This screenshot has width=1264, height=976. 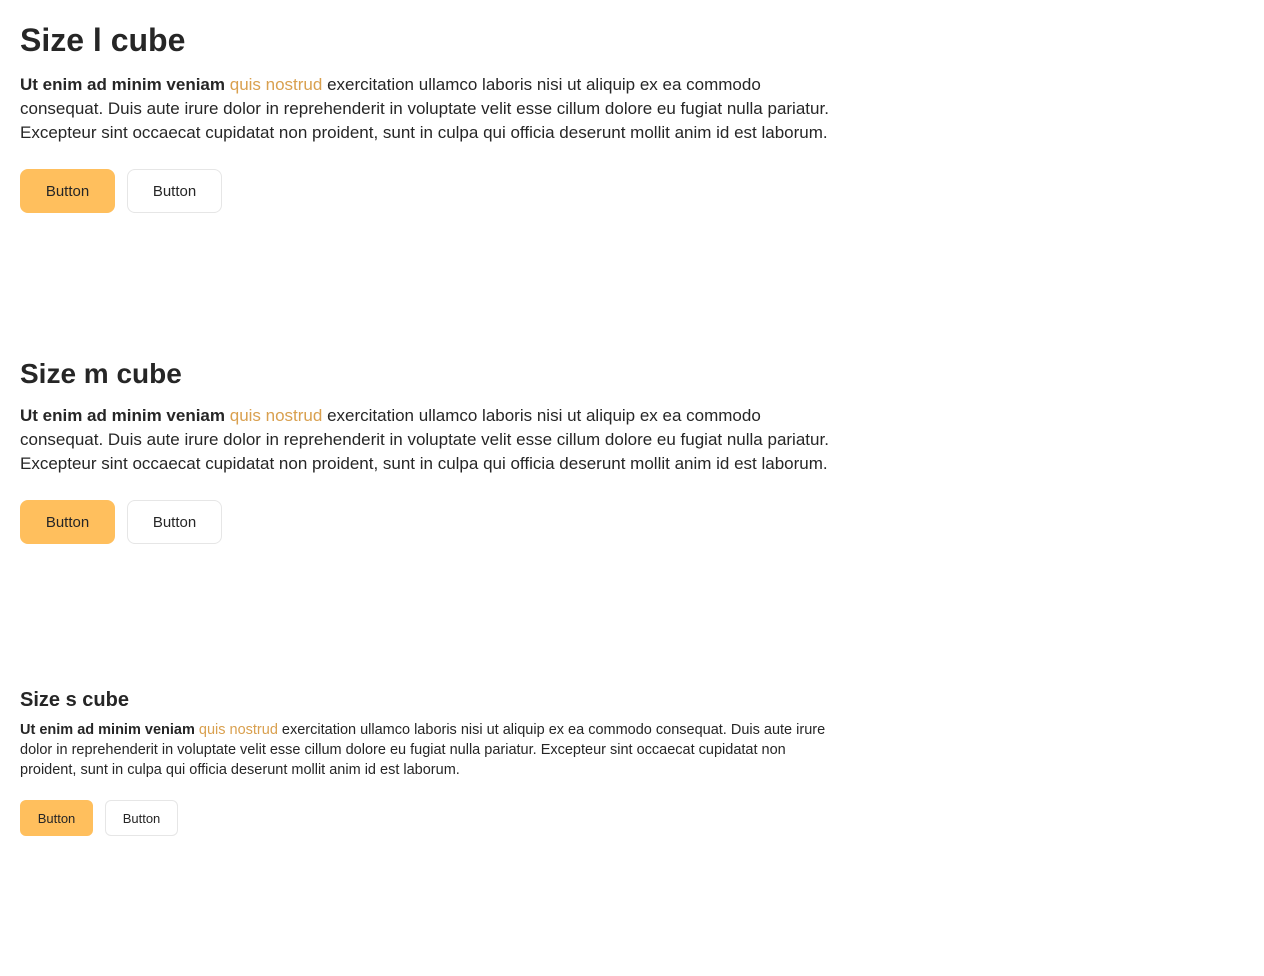 What do you see at coordinates (103, 40) in the screenshot?
I see `cube-title: Size l cube` at bounding box center [103, 40].